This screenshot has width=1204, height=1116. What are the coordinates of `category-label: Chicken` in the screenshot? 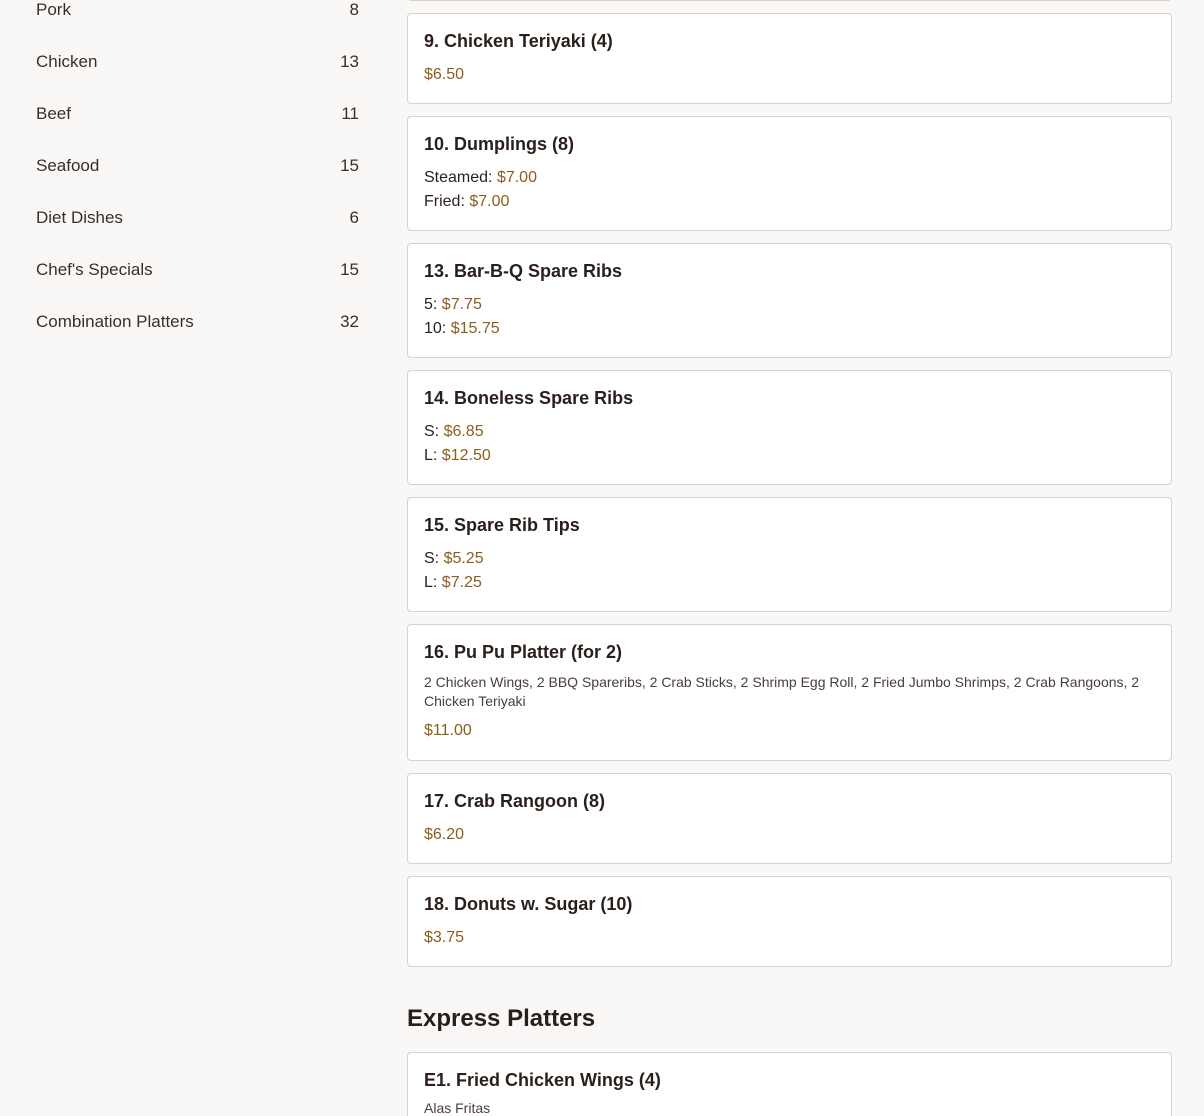 It's located at (67, 61).